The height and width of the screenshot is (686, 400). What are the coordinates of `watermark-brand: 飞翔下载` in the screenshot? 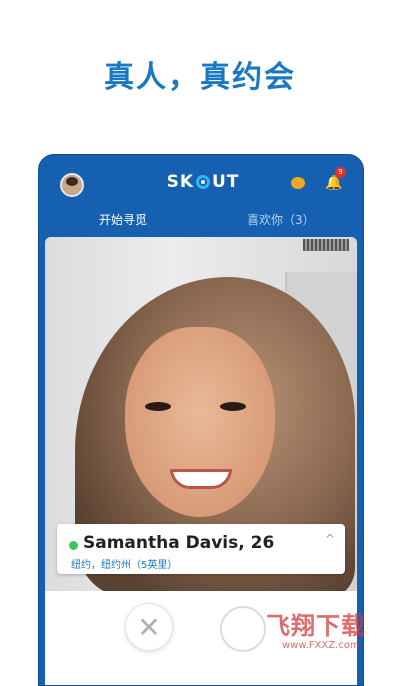 It's located at (316, 626).